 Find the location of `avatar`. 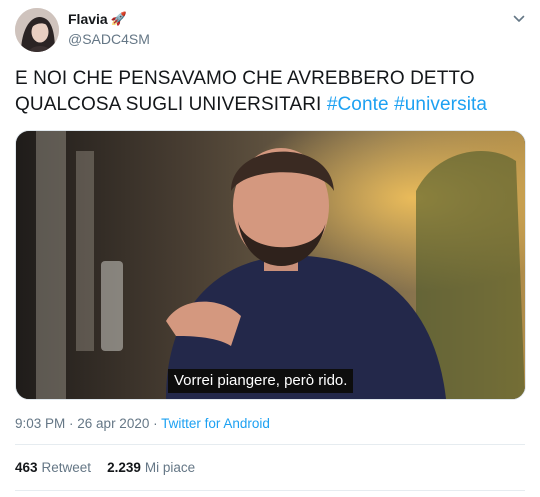

avatar is located at coordinates (37, 30).